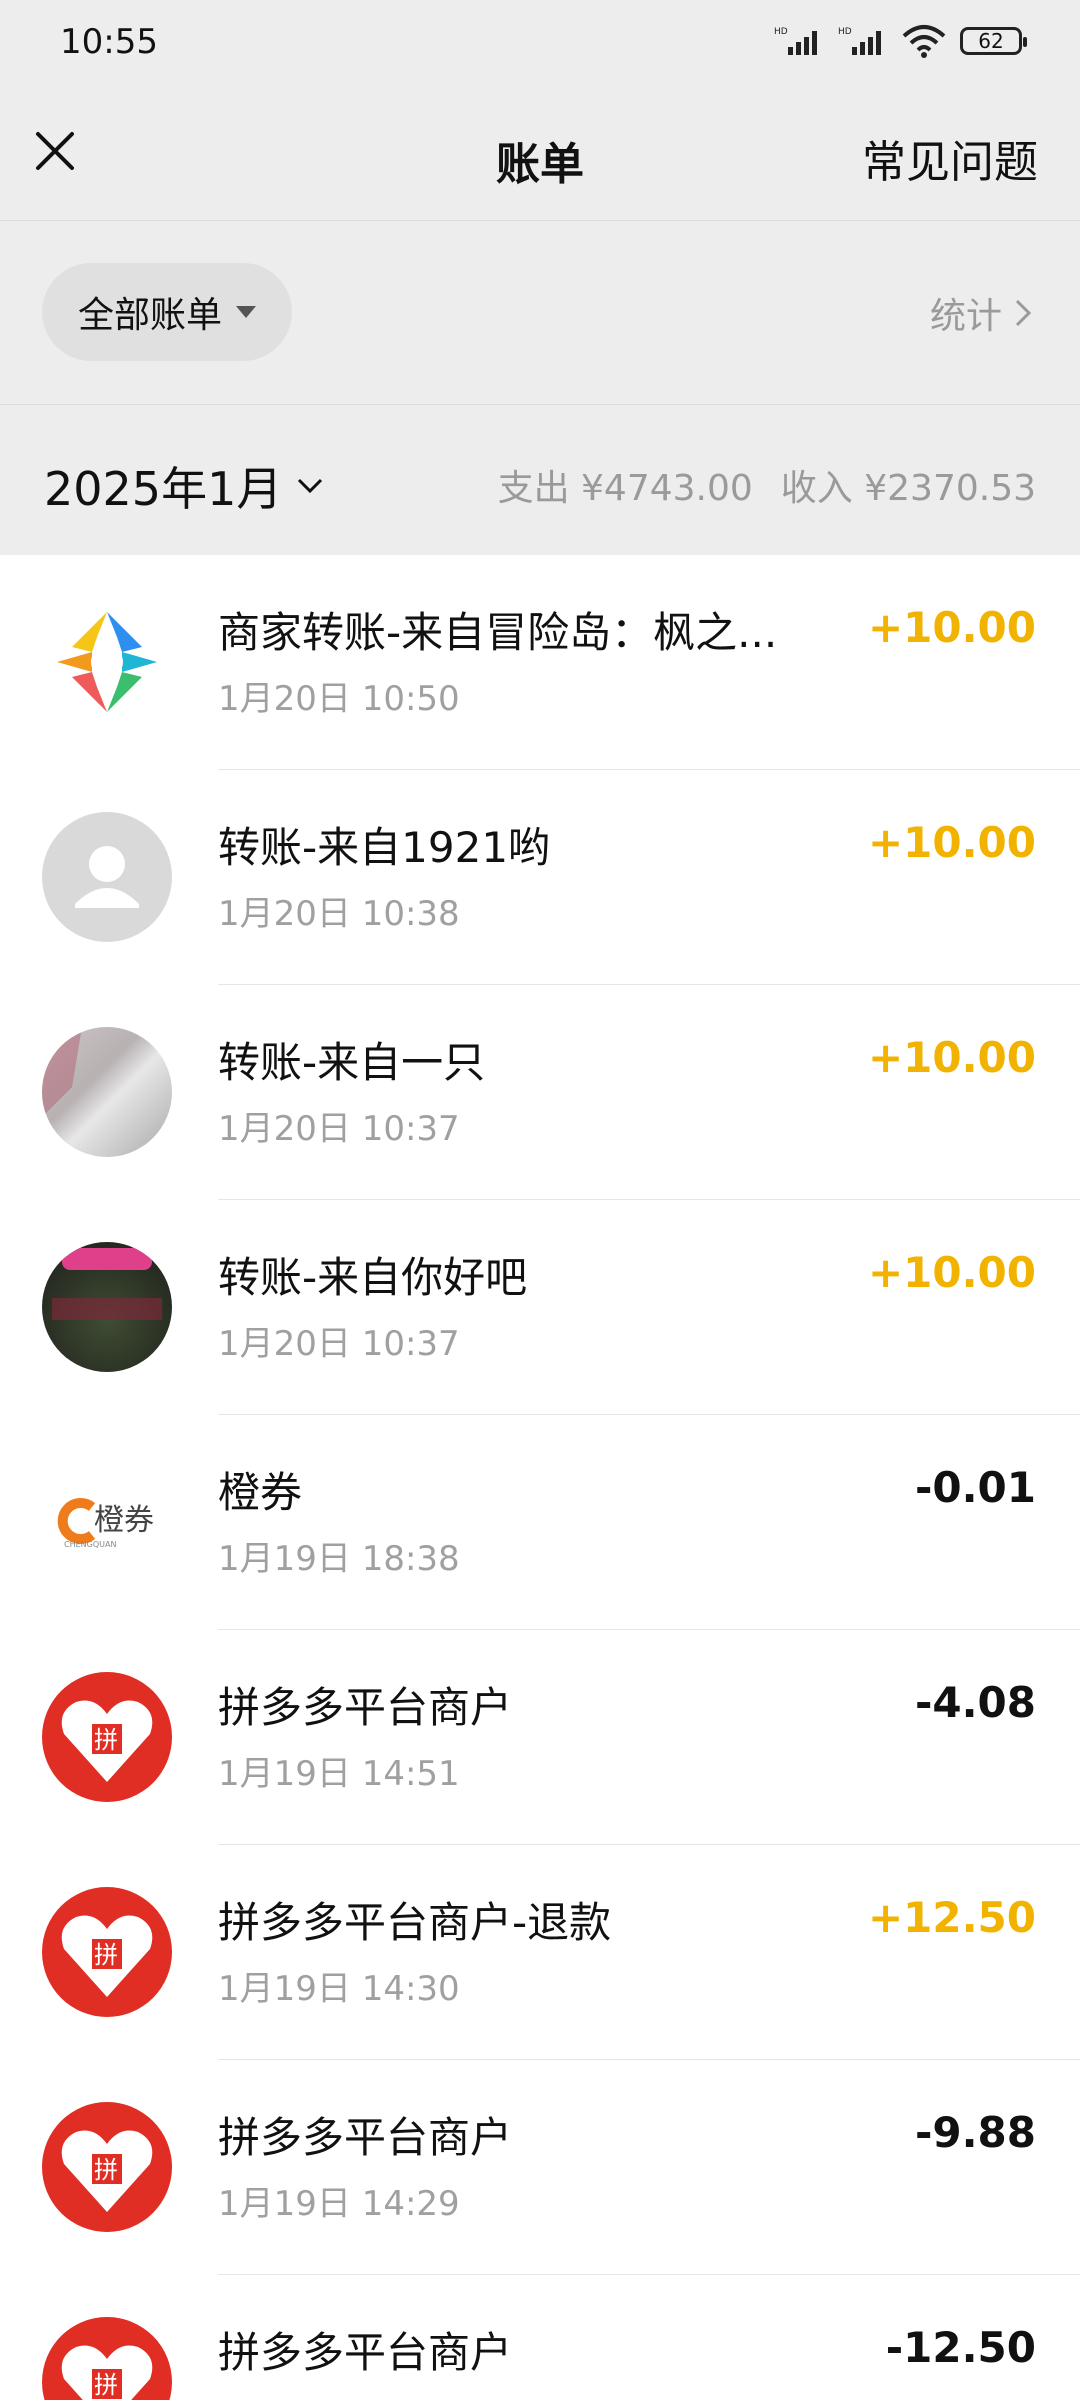 This screenshot has width=1080, height=2400. Describe the element at coordinates (246, 312) in the screenshot. I see `dropdown-triangle-icon` at that location.